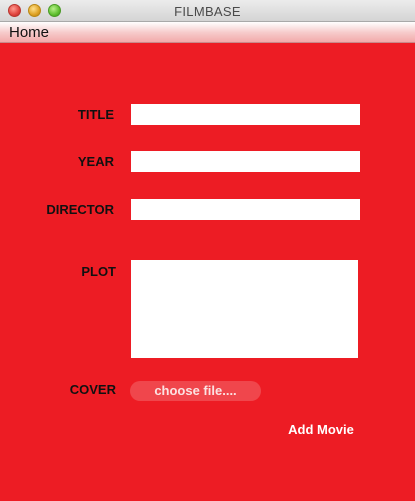  Describe the element at coordinates (244, 309) in the screenshot. I see `plot-textarea` at that location.